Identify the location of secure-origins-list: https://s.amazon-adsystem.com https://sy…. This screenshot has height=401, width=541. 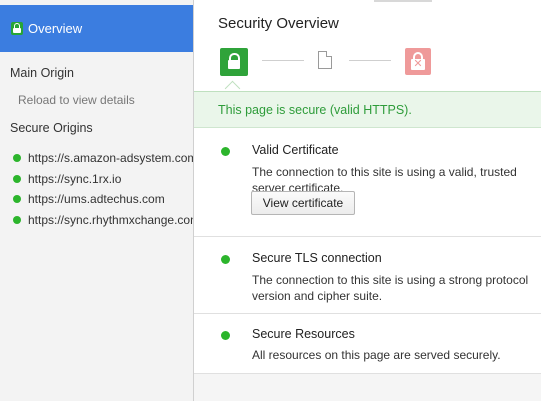
(97, 189).